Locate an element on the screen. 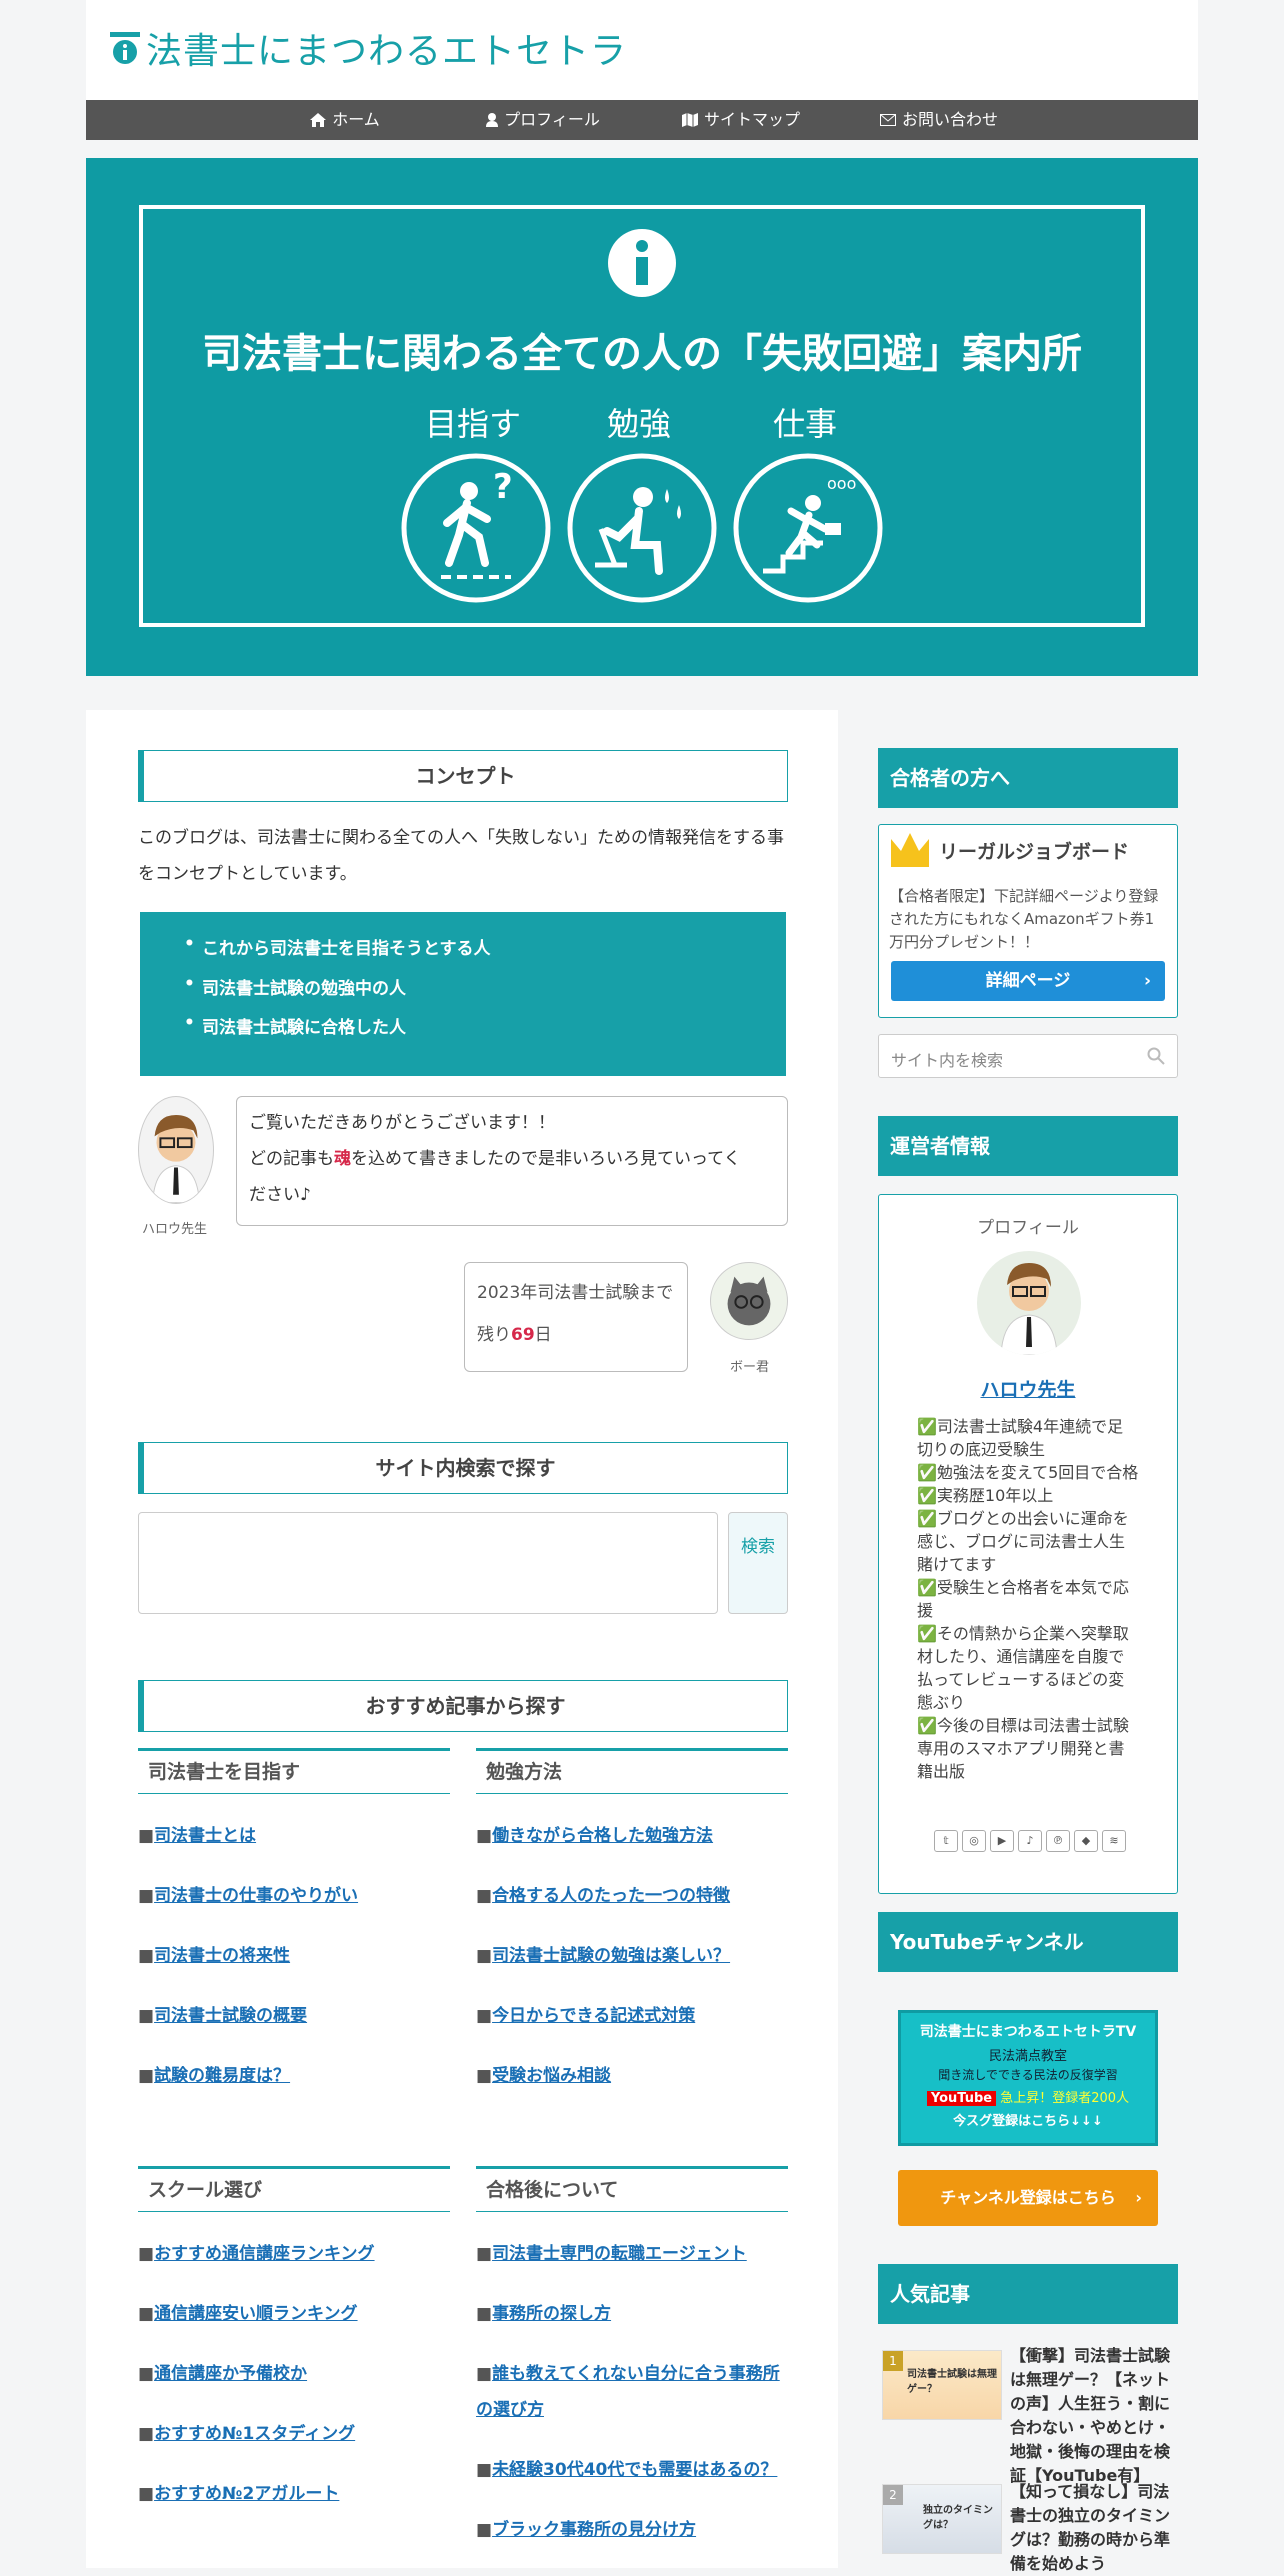 This screenshot has height=2576, width=1284. sns-icons: 𝕥 ◎ ▶ ♪ ℗ ◆ ≋ is located at coordinates (1030, 1841).